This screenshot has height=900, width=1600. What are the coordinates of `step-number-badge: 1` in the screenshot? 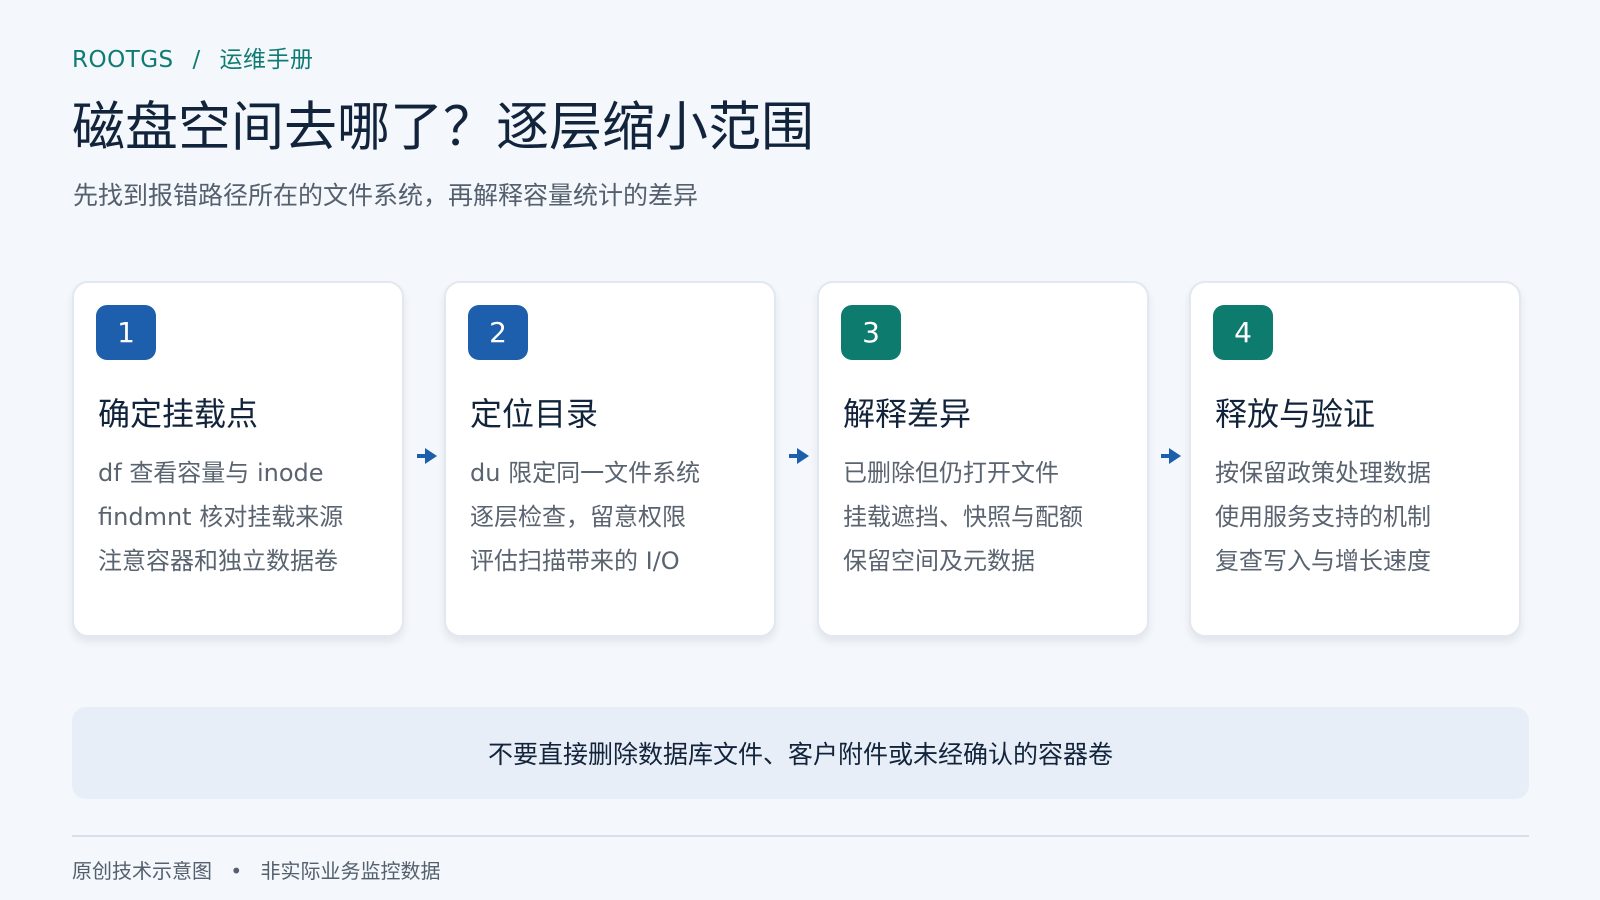 It's located at (126, 332).